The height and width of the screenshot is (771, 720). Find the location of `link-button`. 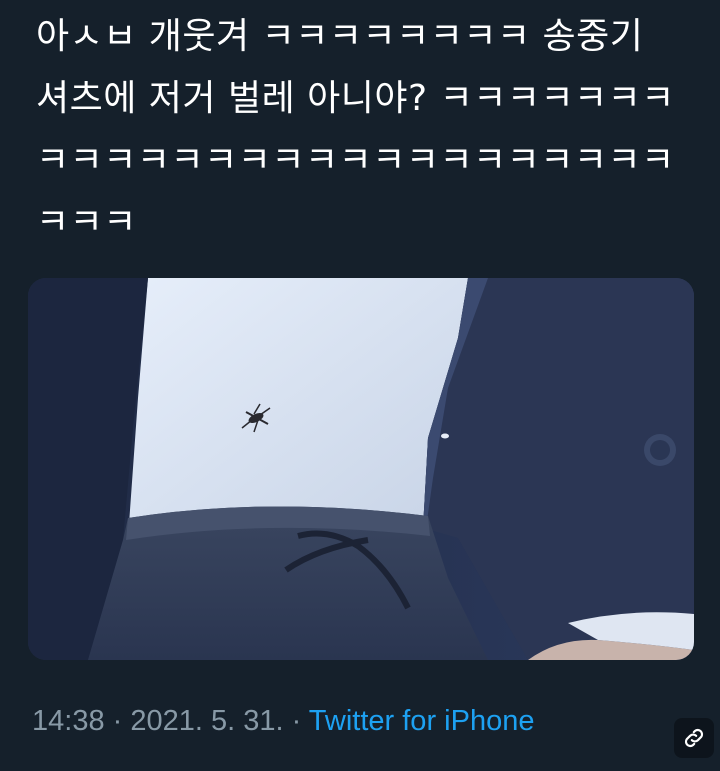

link-button is located at coordinates (694, 738).